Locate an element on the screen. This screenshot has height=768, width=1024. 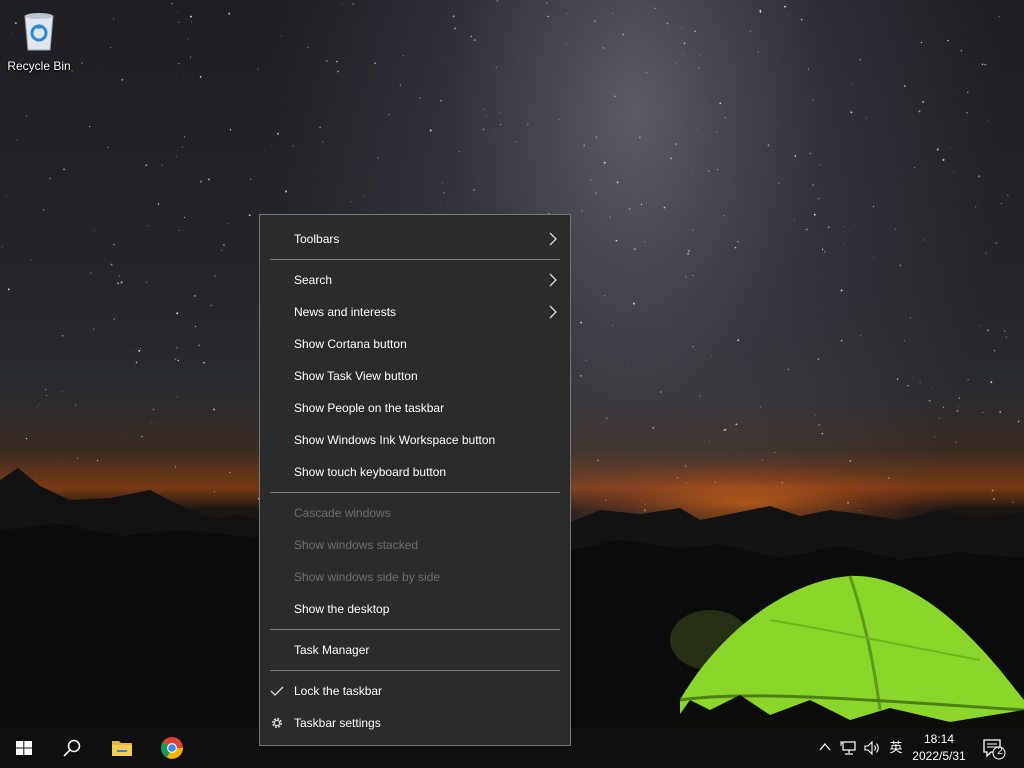
menu-item-show-people: Show People on the taskbar is located at coordinates (415, 408).